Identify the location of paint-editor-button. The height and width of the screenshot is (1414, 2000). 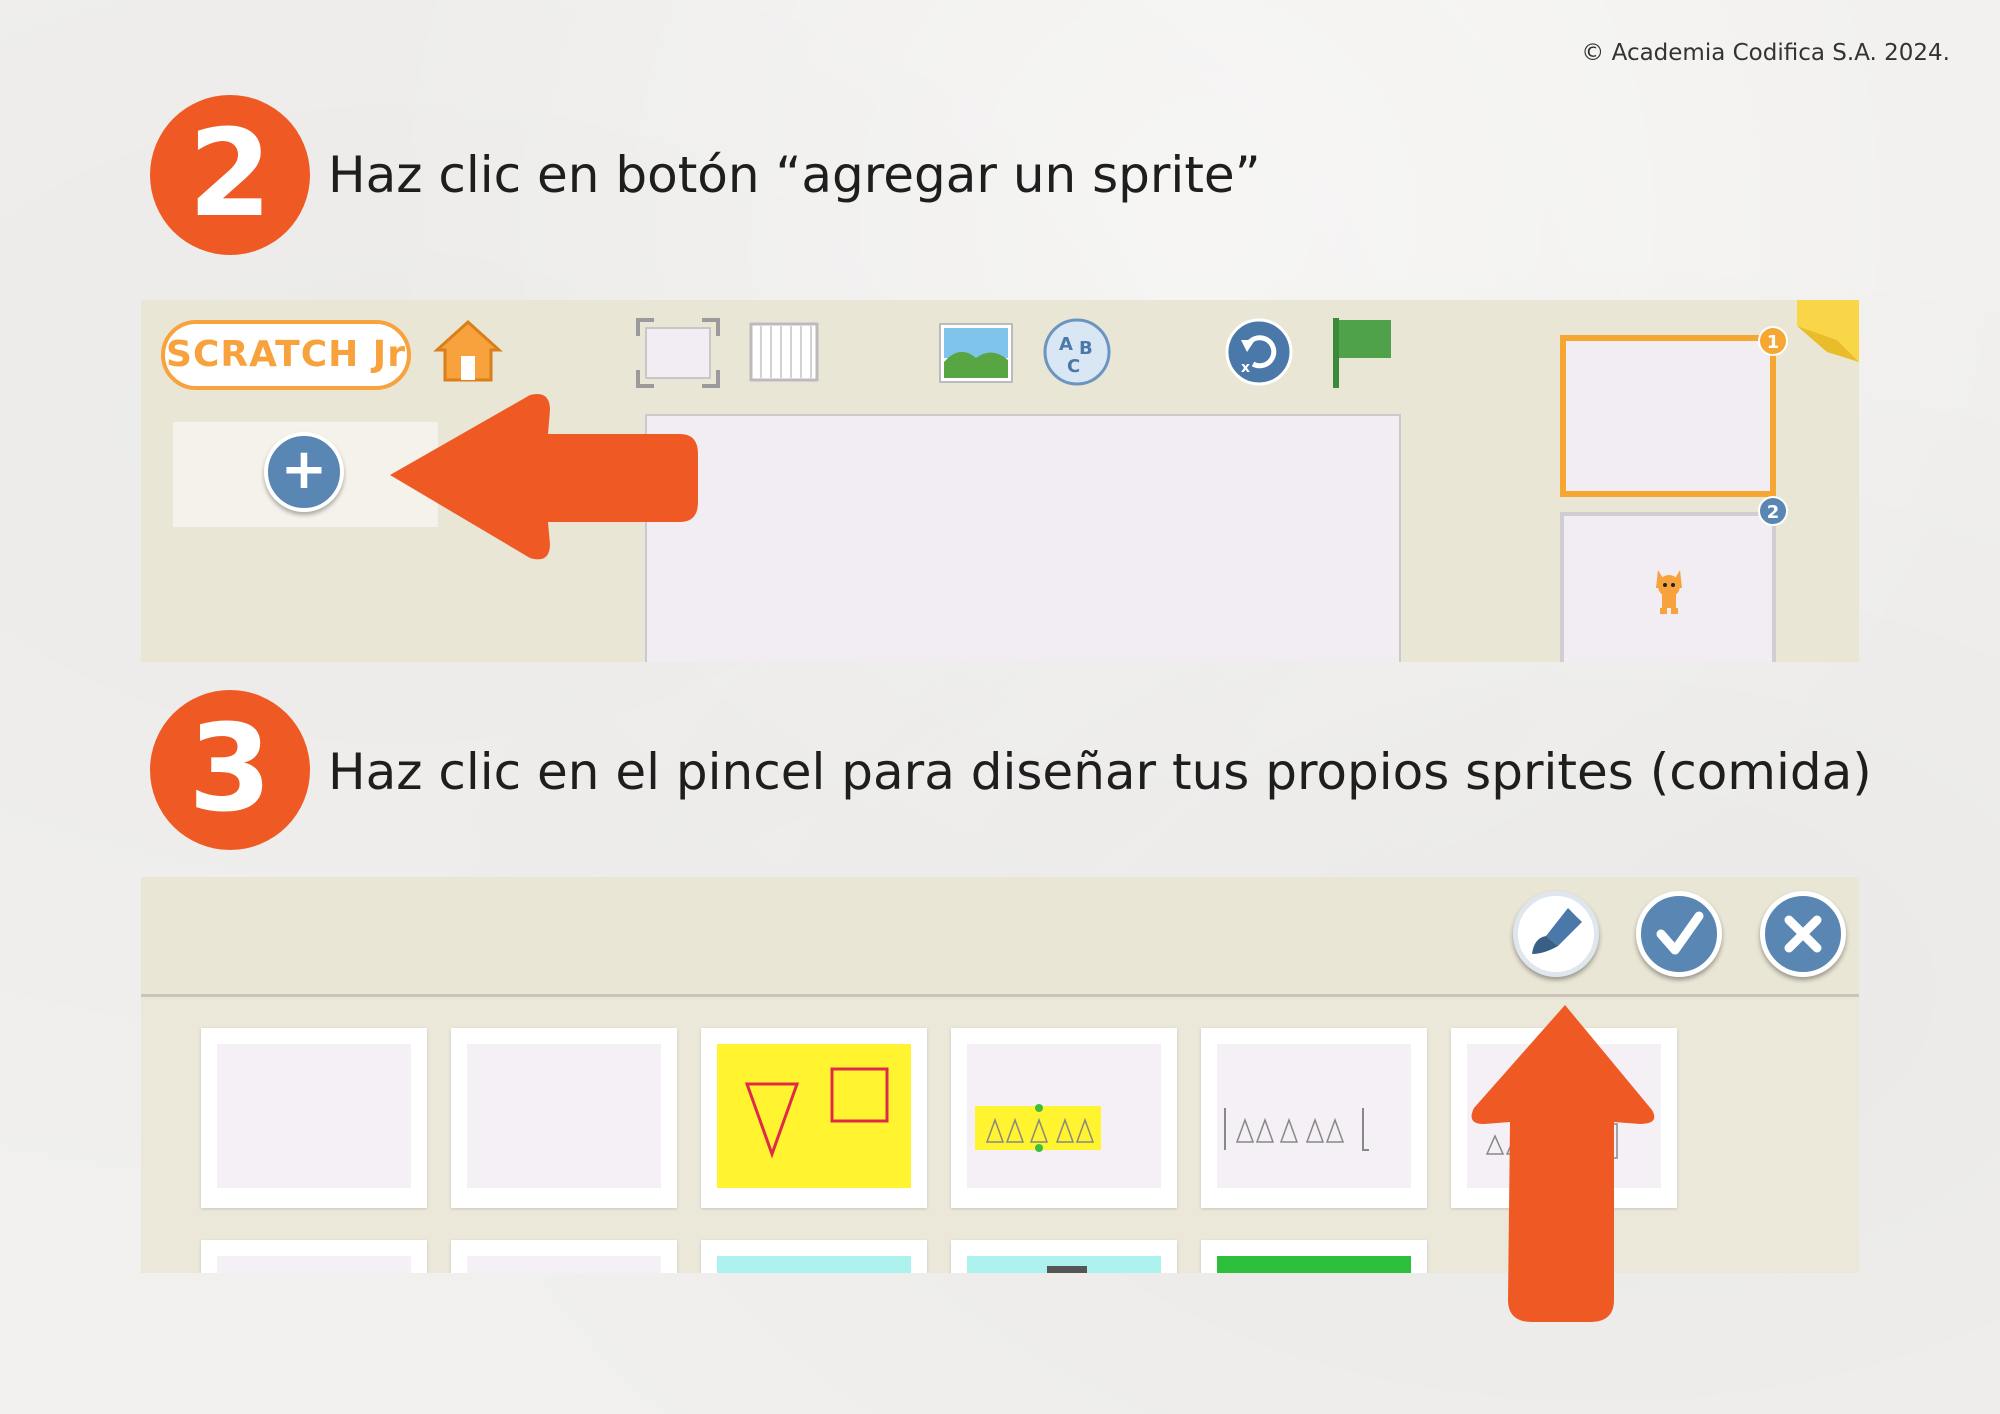
(1556, 934).